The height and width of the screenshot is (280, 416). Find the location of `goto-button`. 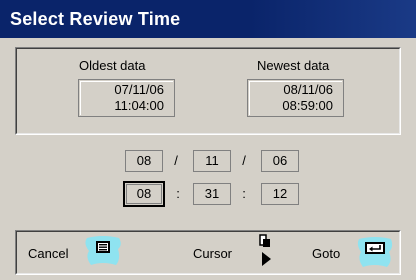

goto-button is located at coordinates (375, 252).